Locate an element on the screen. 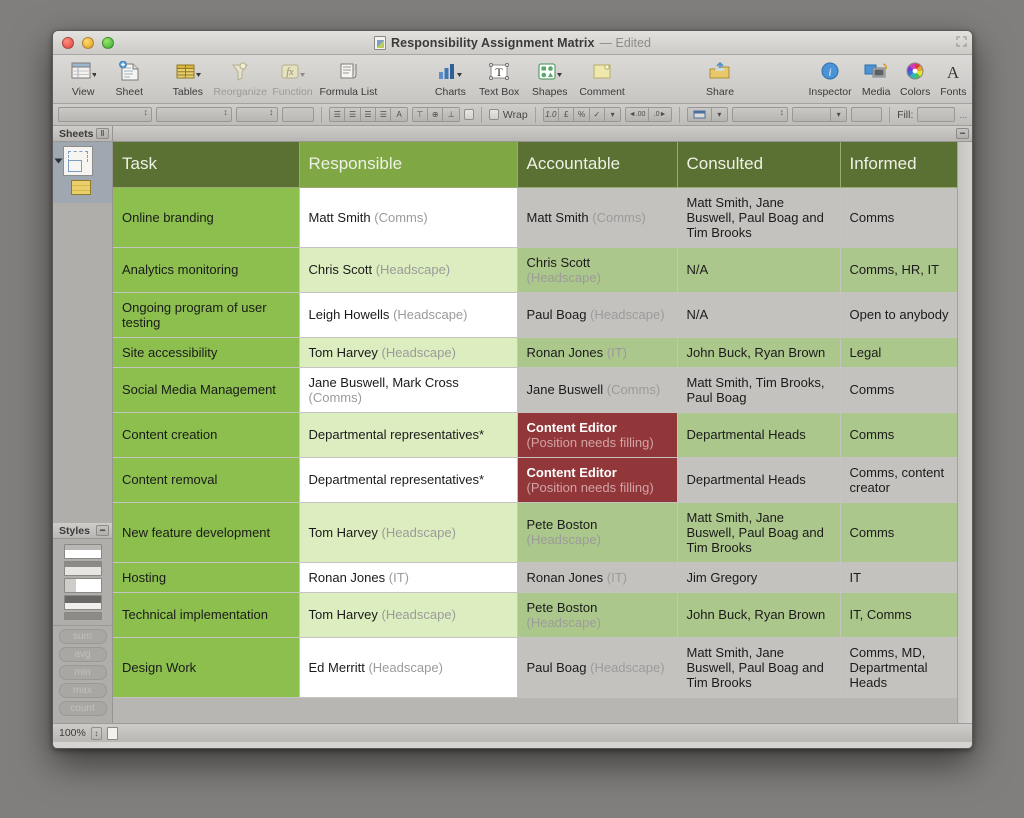 Image resolution: width=1024 pixels, height=818 pixels. function-button-sum: sum is located at coordinates (82, 636).